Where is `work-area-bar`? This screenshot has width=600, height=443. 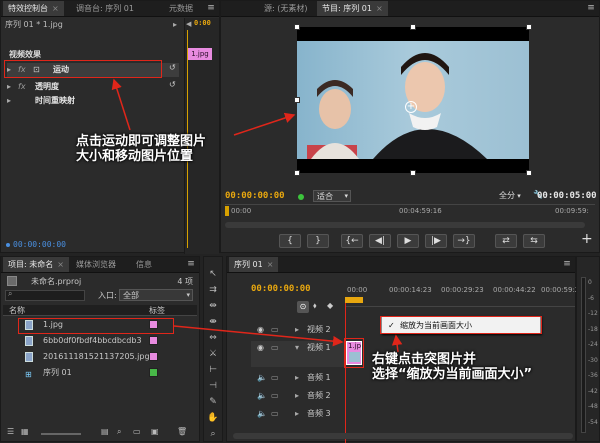 work-area-bar is located at coordinates (354, 300).